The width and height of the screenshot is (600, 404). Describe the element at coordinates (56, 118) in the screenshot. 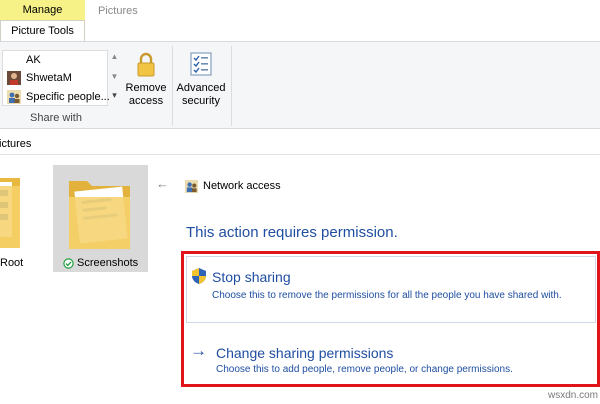

I see `group-label-share-with: Share with` at that location.